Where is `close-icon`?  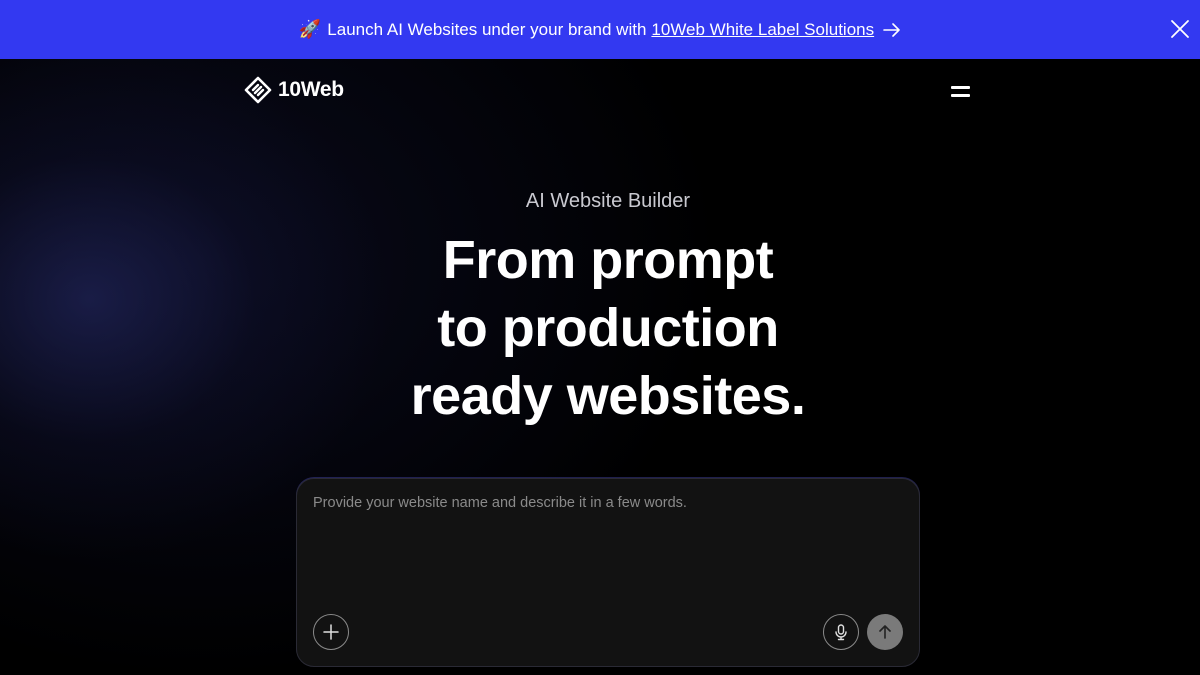
close-icon is located at coordinates (1180, 29).